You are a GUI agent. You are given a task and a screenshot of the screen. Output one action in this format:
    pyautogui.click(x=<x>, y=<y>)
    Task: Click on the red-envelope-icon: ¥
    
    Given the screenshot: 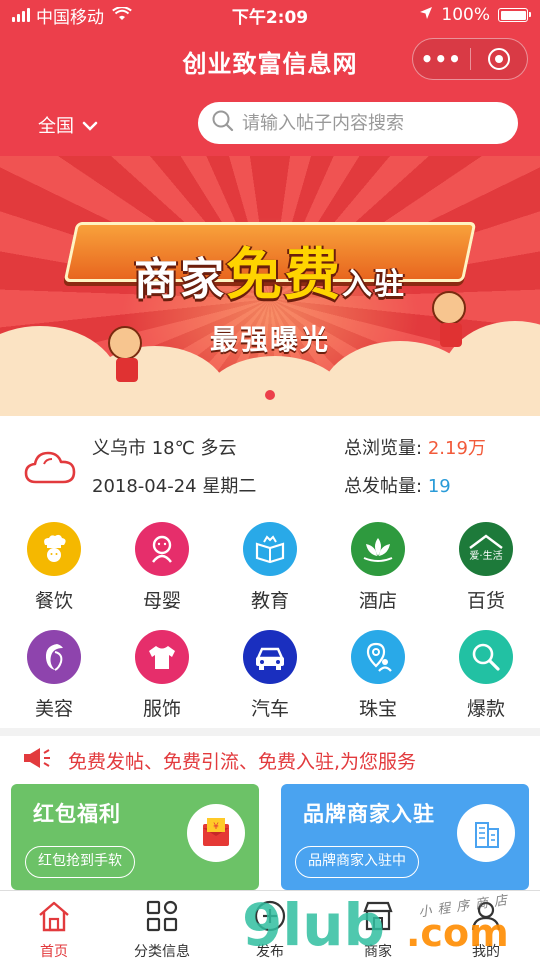 What is the action you would take?
    pyautogui.click(x=216, y=833)
    